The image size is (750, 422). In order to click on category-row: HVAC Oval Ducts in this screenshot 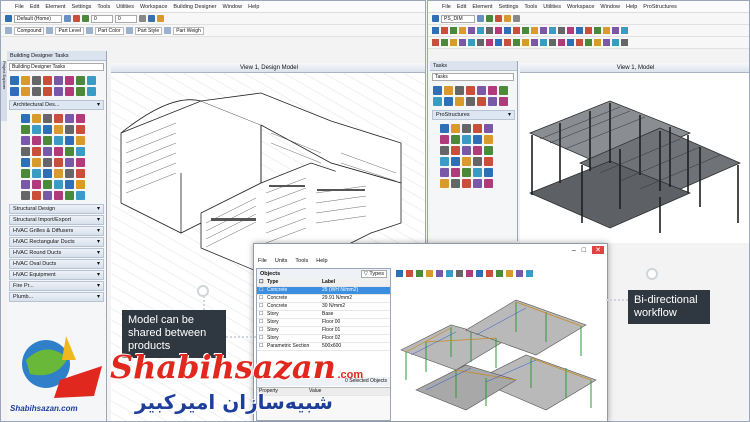, I will do `click(56, 264)`.